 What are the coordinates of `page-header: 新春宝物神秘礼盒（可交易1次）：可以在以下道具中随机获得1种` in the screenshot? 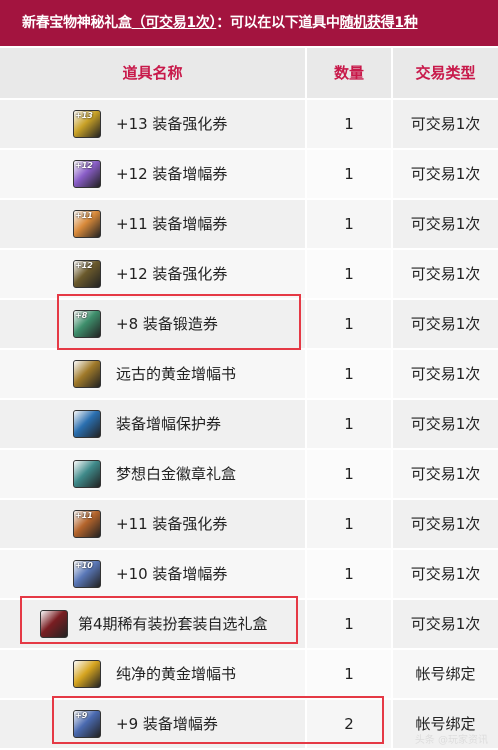 It's located at (249, 23).